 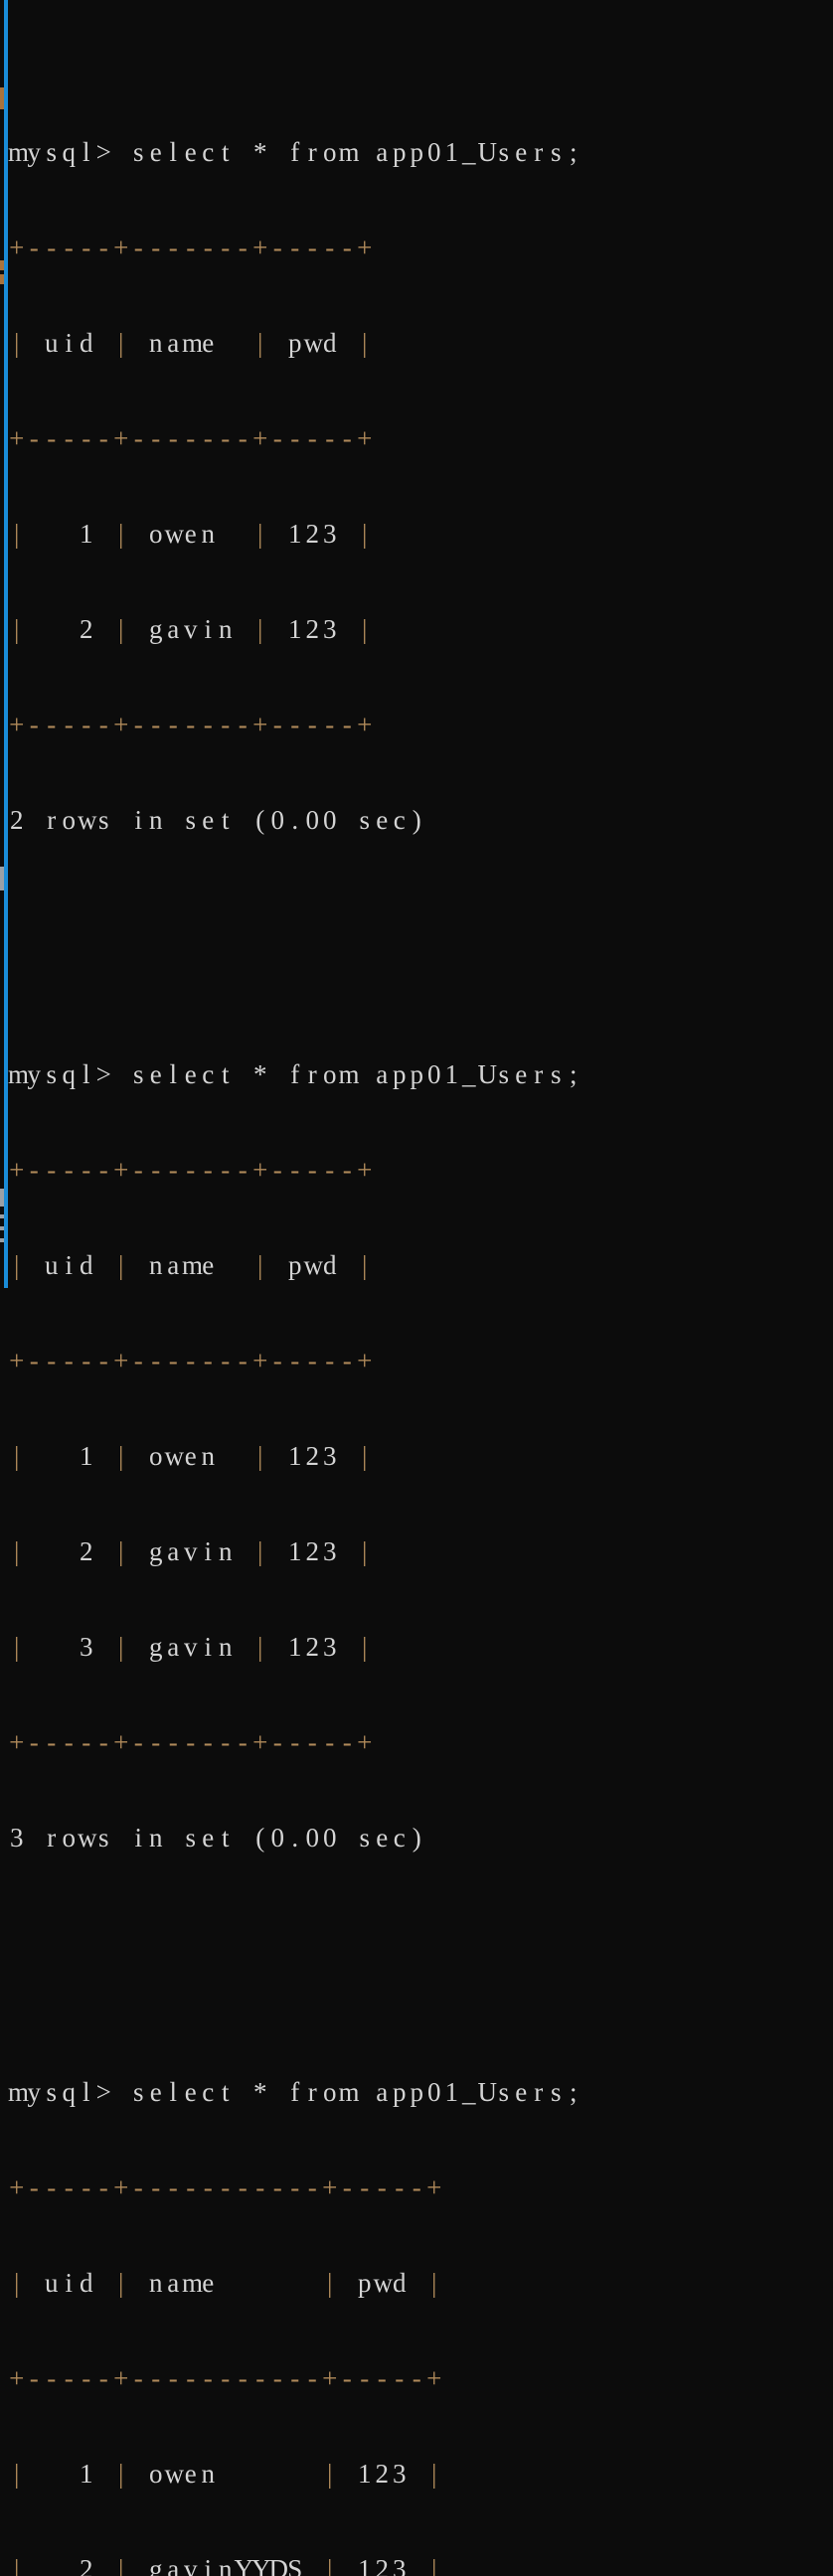 What do you see at coordinates (191, 1647) in the screenshot?
I see `table-row: | 3 | g a v i n | 1 2 3 |` at bounding box center [191, 1647].